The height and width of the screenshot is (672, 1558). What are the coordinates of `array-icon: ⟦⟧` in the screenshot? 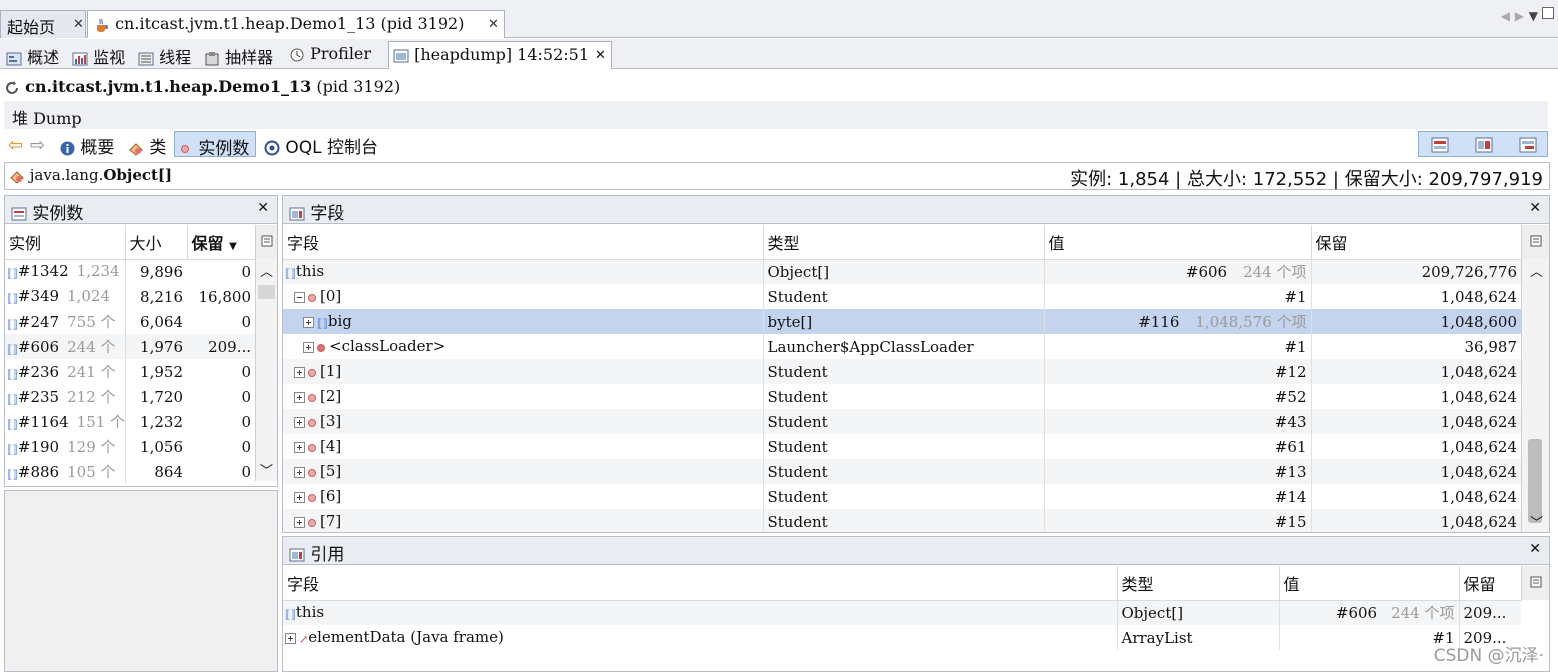 It's located at (322, 323).